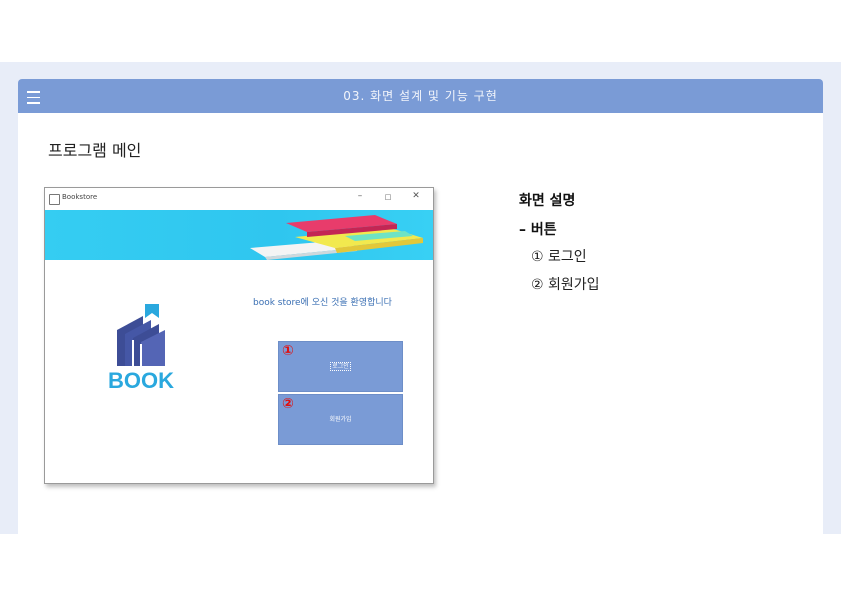 This screenshot has width=841, height=595. What do you see at coordinates (559, 257) in the screenshot?
I see `description-item-login: ① 로그인` at bounding box center [559, 257].